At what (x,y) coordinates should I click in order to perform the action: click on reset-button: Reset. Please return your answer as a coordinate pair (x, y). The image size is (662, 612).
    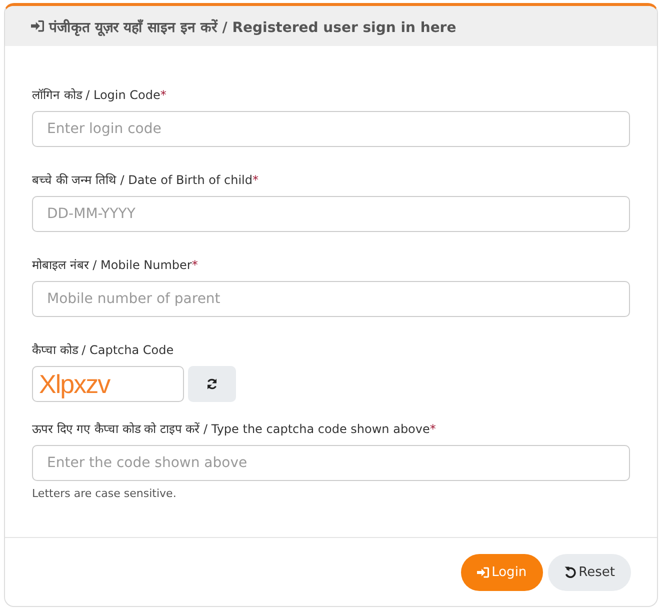
    Looking at the image, I should click on (589, 572).